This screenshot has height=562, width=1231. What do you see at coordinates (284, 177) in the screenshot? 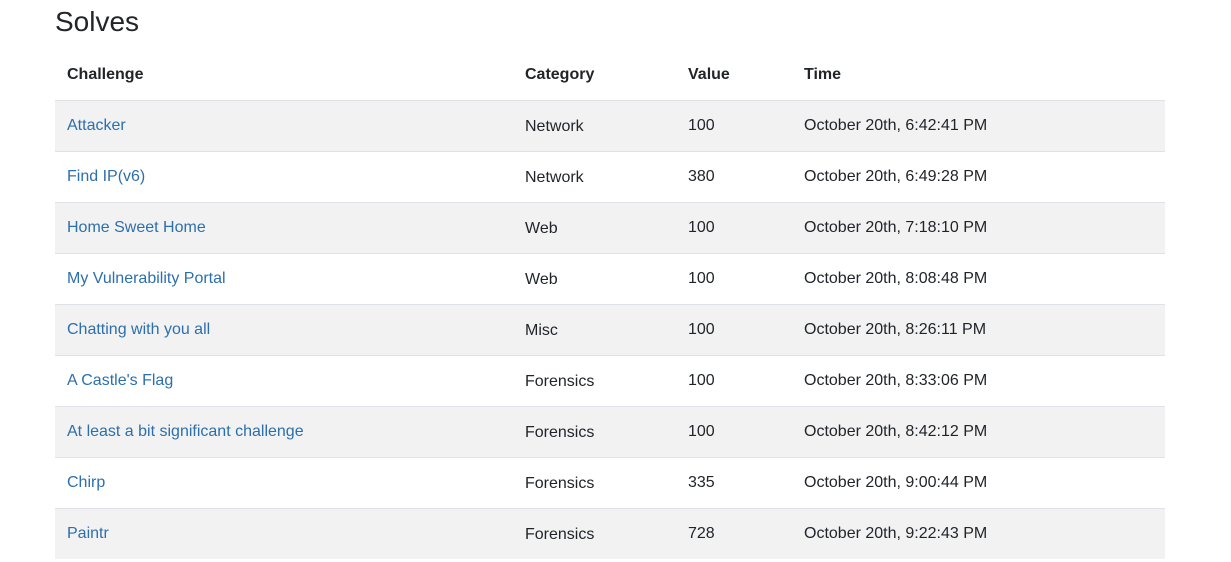
I see `challenge-cell: Find IP(v6)` at bounding box center [284, 177].